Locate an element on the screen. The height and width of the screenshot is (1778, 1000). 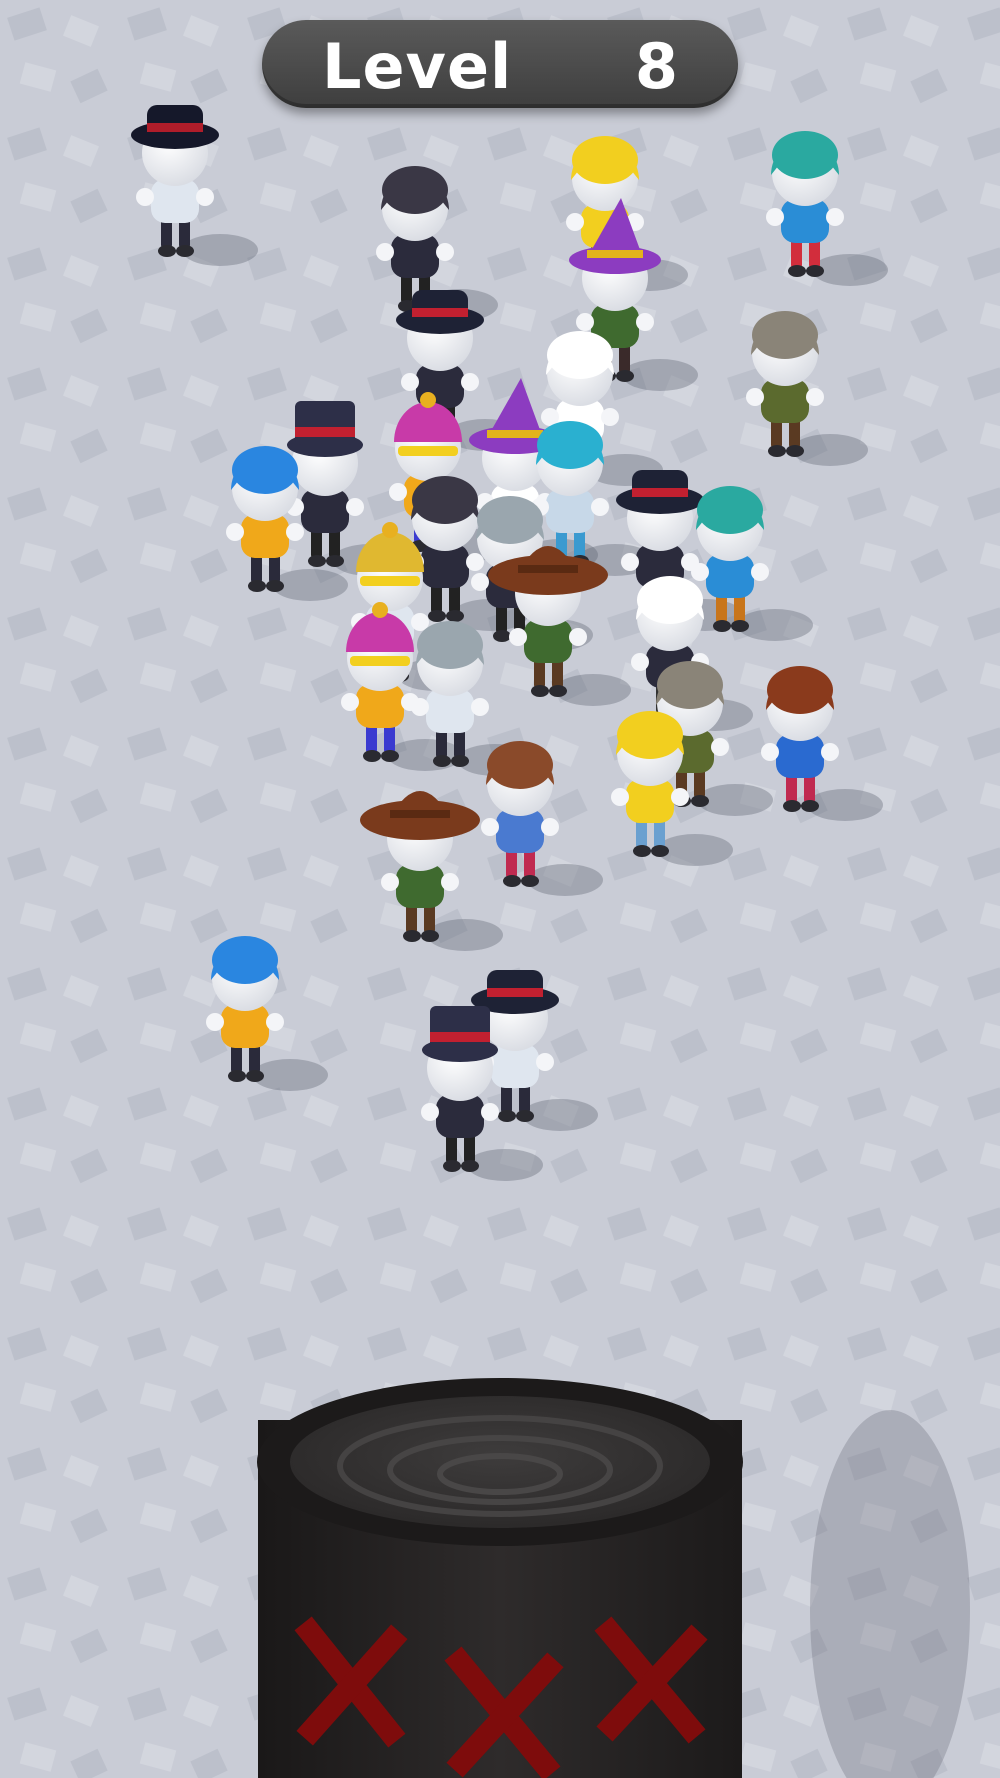
level-label: Level is located at coordinates (417, 66).